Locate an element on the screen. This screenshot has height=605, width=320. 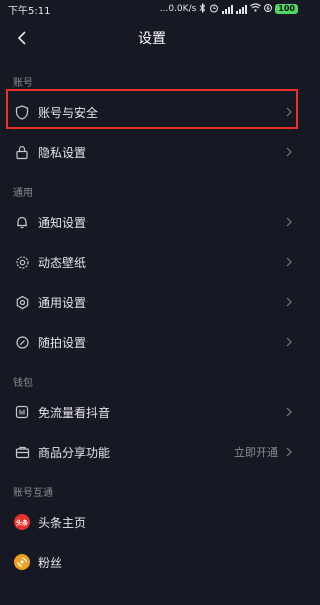
settings-item-privacy: 隐私设置 is located at coordinates (152, 152).